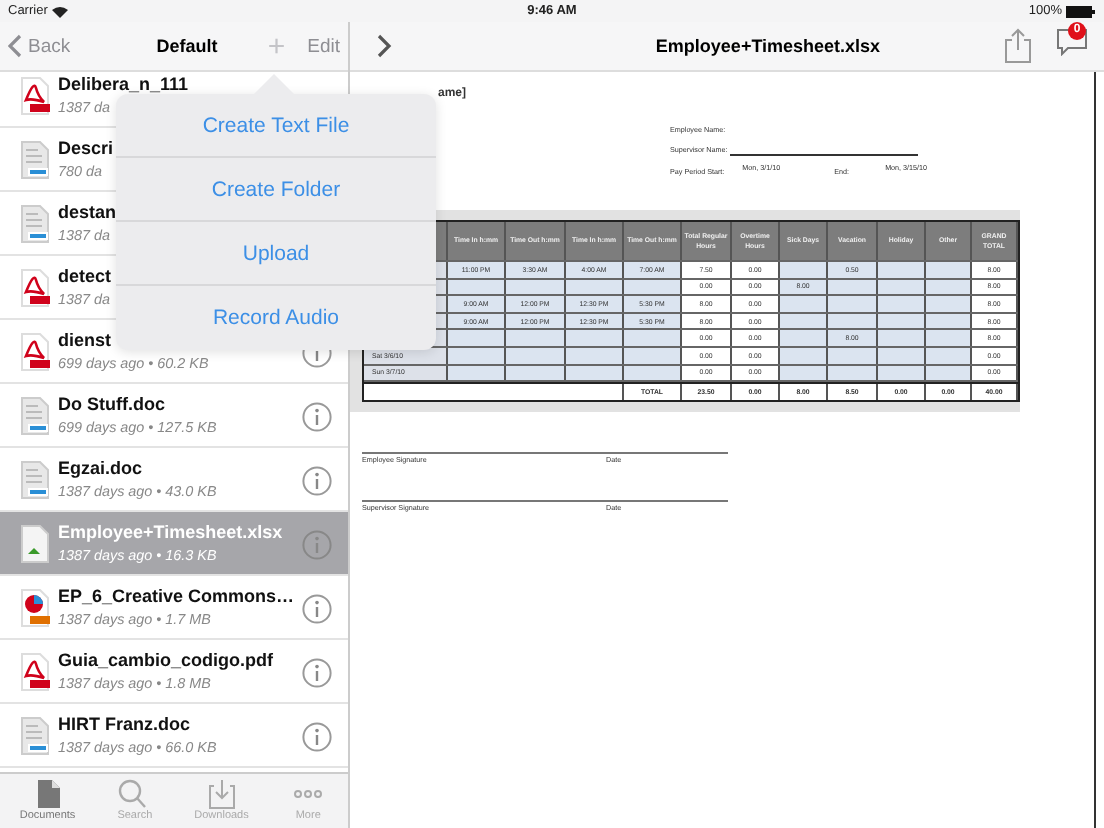 This screenshot has width=1104, height=828. What do you see at coordinates (101, 468) in the screenshot?
I see `file-name: Egzai.doc` at bounding box center [101, 468].